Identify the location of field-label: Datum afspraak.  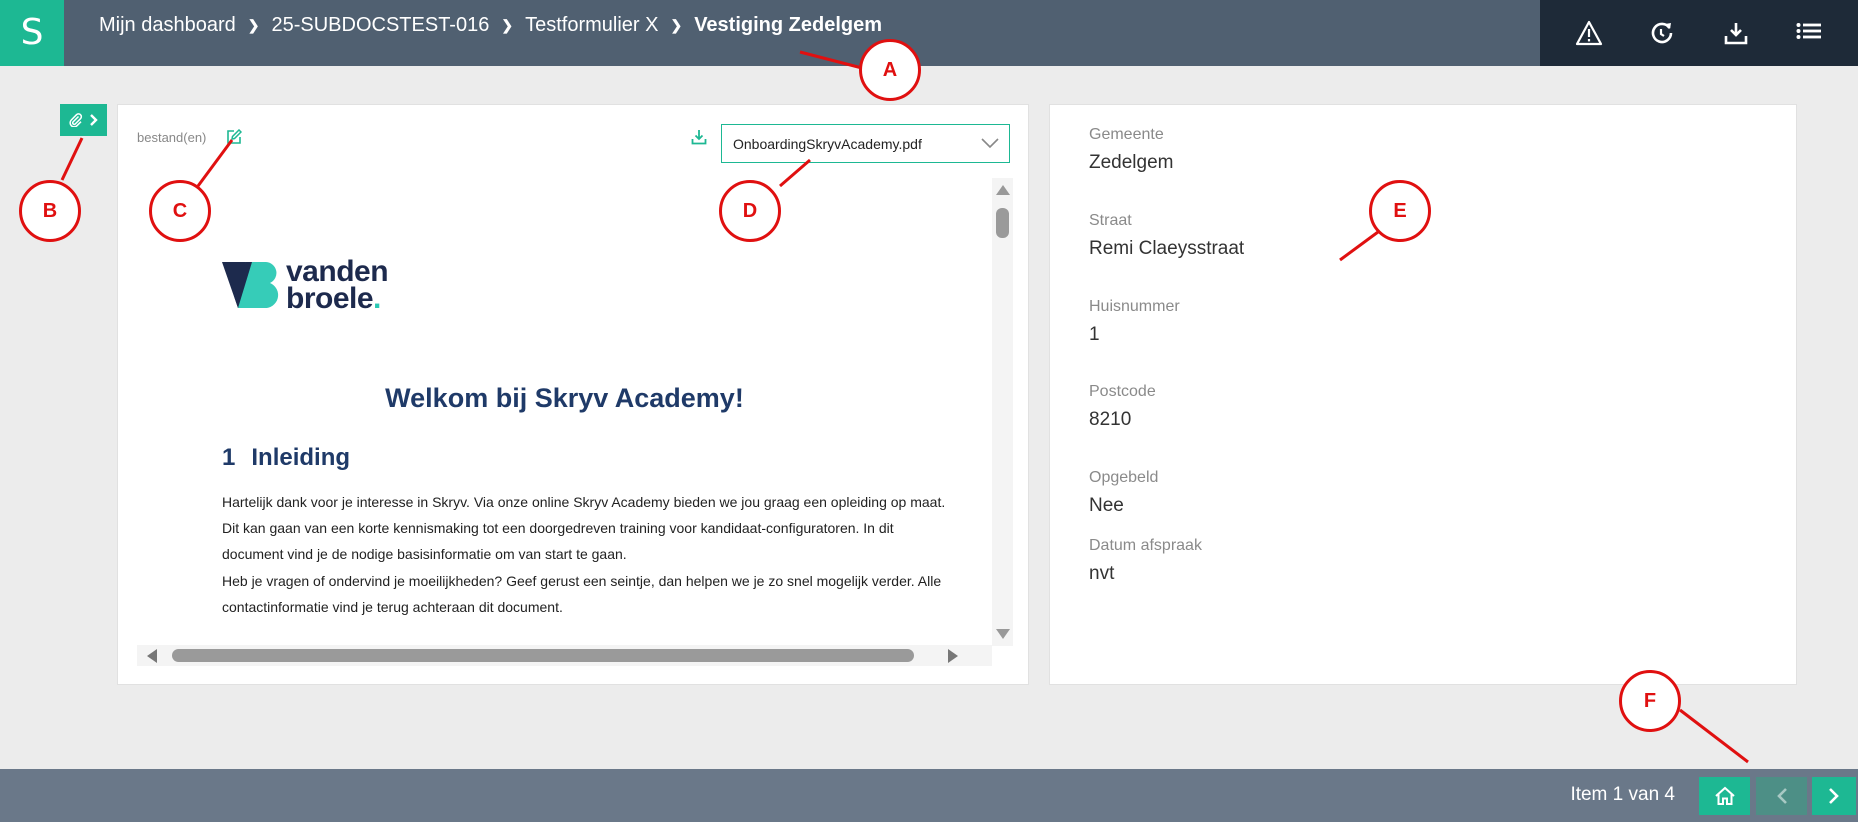
(1145, 545).